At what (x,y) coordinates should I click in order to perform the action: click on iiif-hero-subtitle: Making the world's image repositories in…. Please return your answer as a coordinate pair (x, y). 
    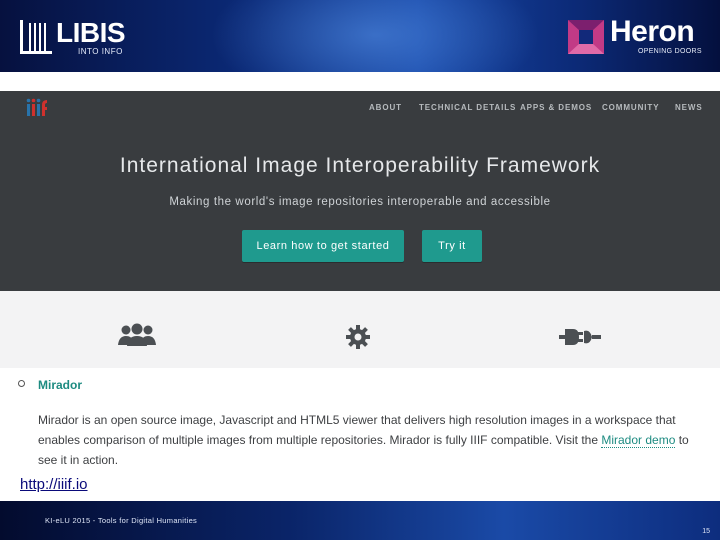
    Looking at the image, I should click on (360, 202).